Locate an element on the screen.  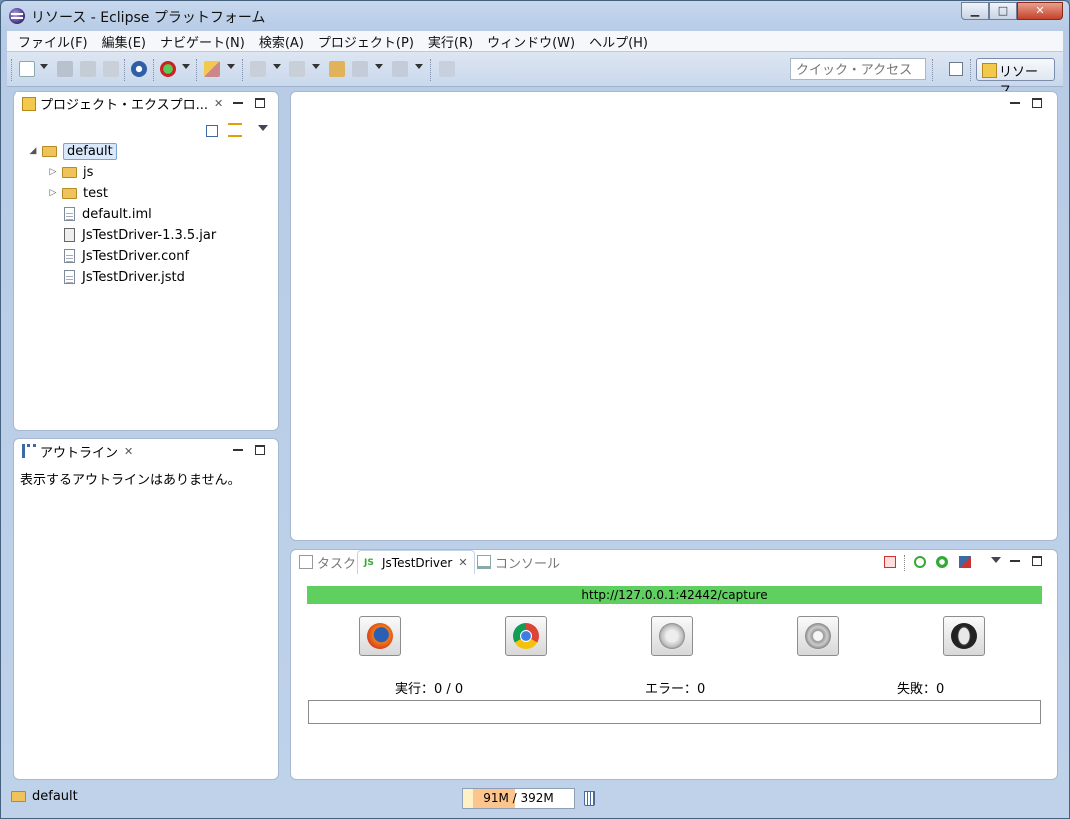
resource-perspective-button: リソース is located at coordinates (1015, 78).